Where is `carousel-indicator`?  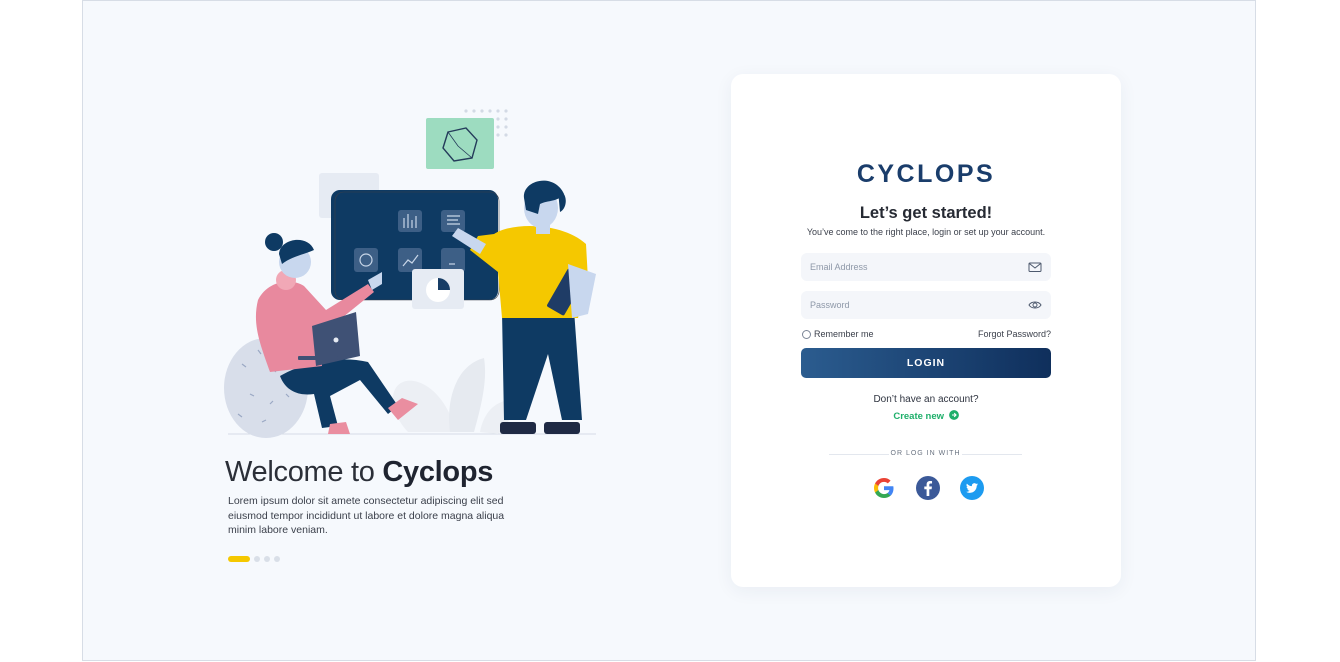
carousel-indicator is located at coordinates (254, 559).